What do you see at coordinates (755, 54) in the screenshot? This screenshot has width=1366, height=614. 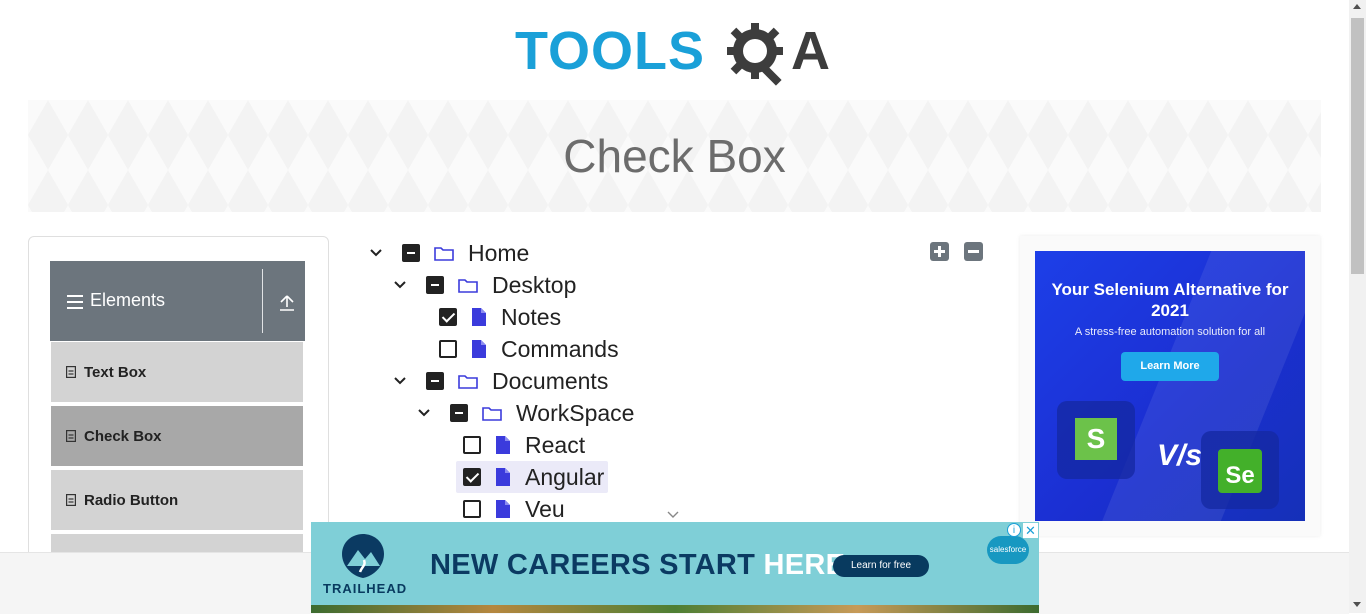 I see `gear-icon` at bounding box center [755, 54].